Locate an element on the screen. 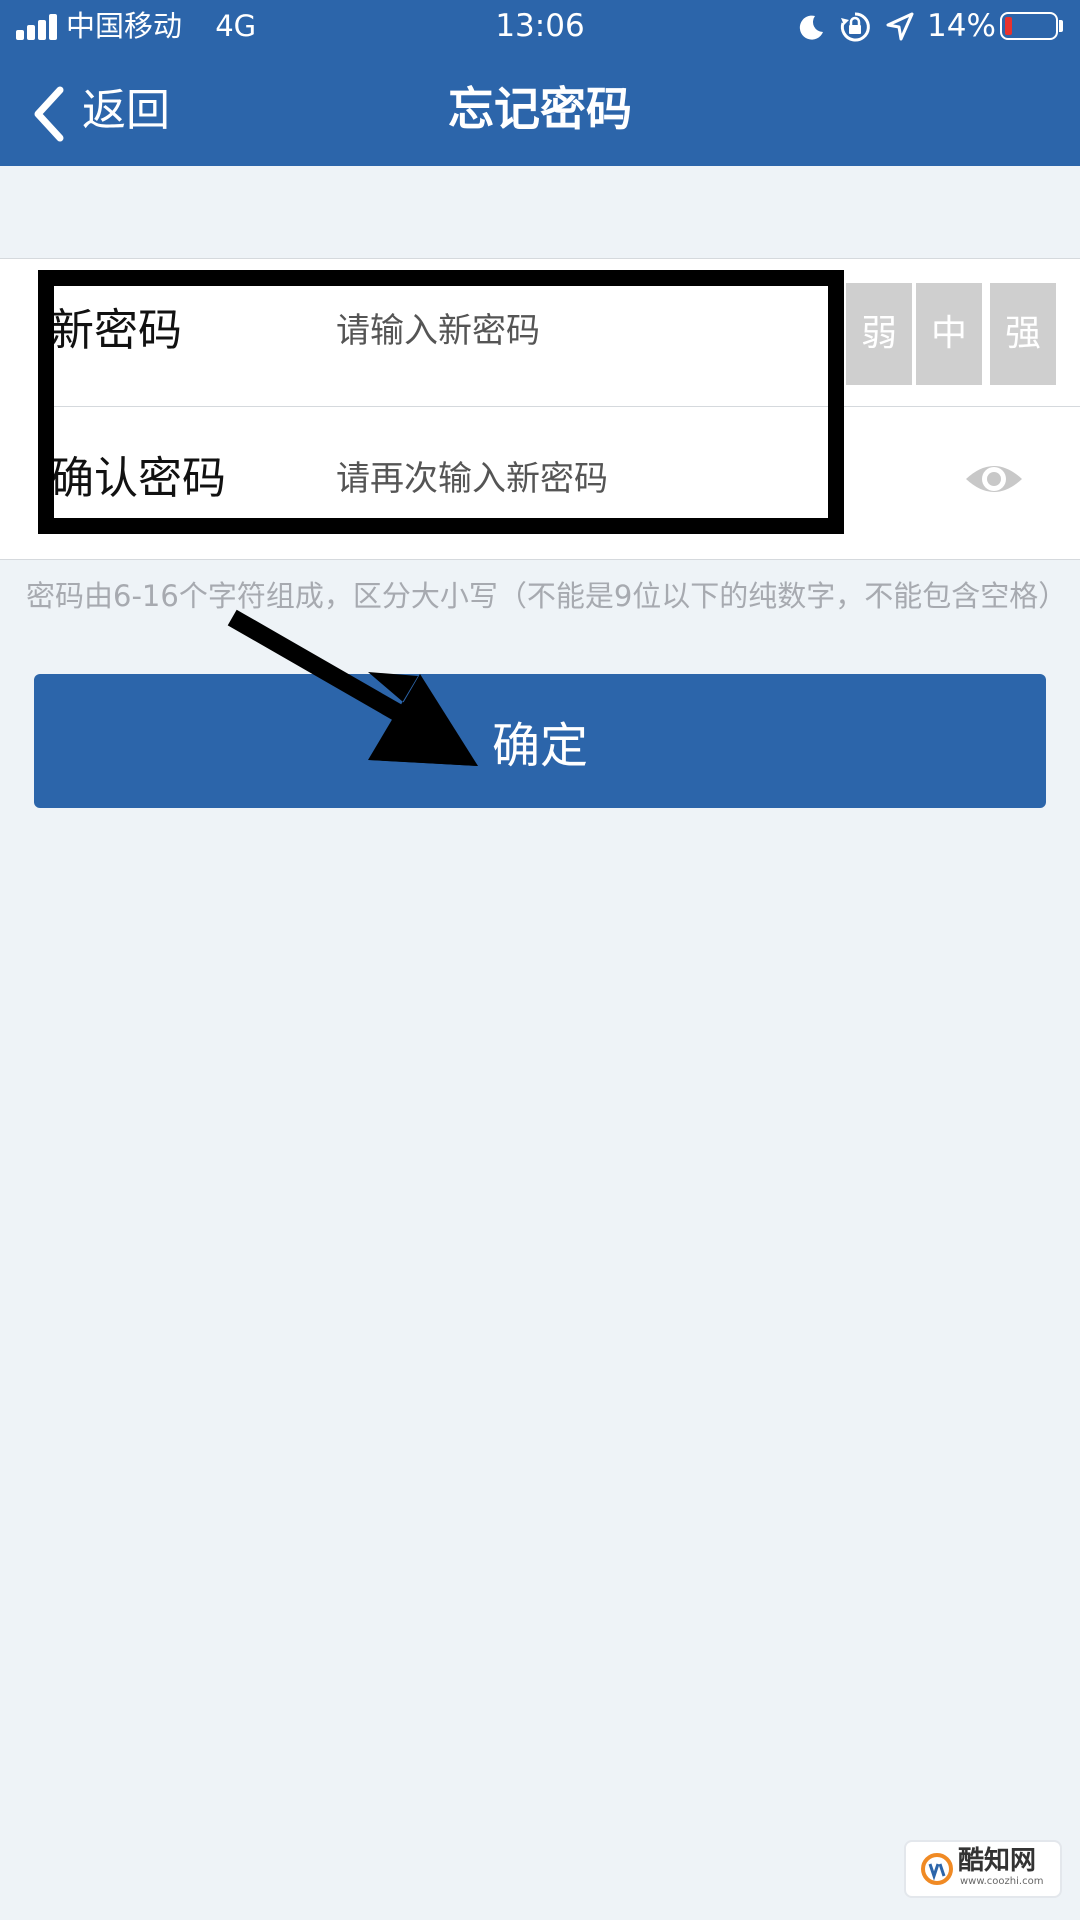 This screenshot has width=1080, height=1920. nav-bar: 返回 忘记密码 is located at coordinates (540, 111).